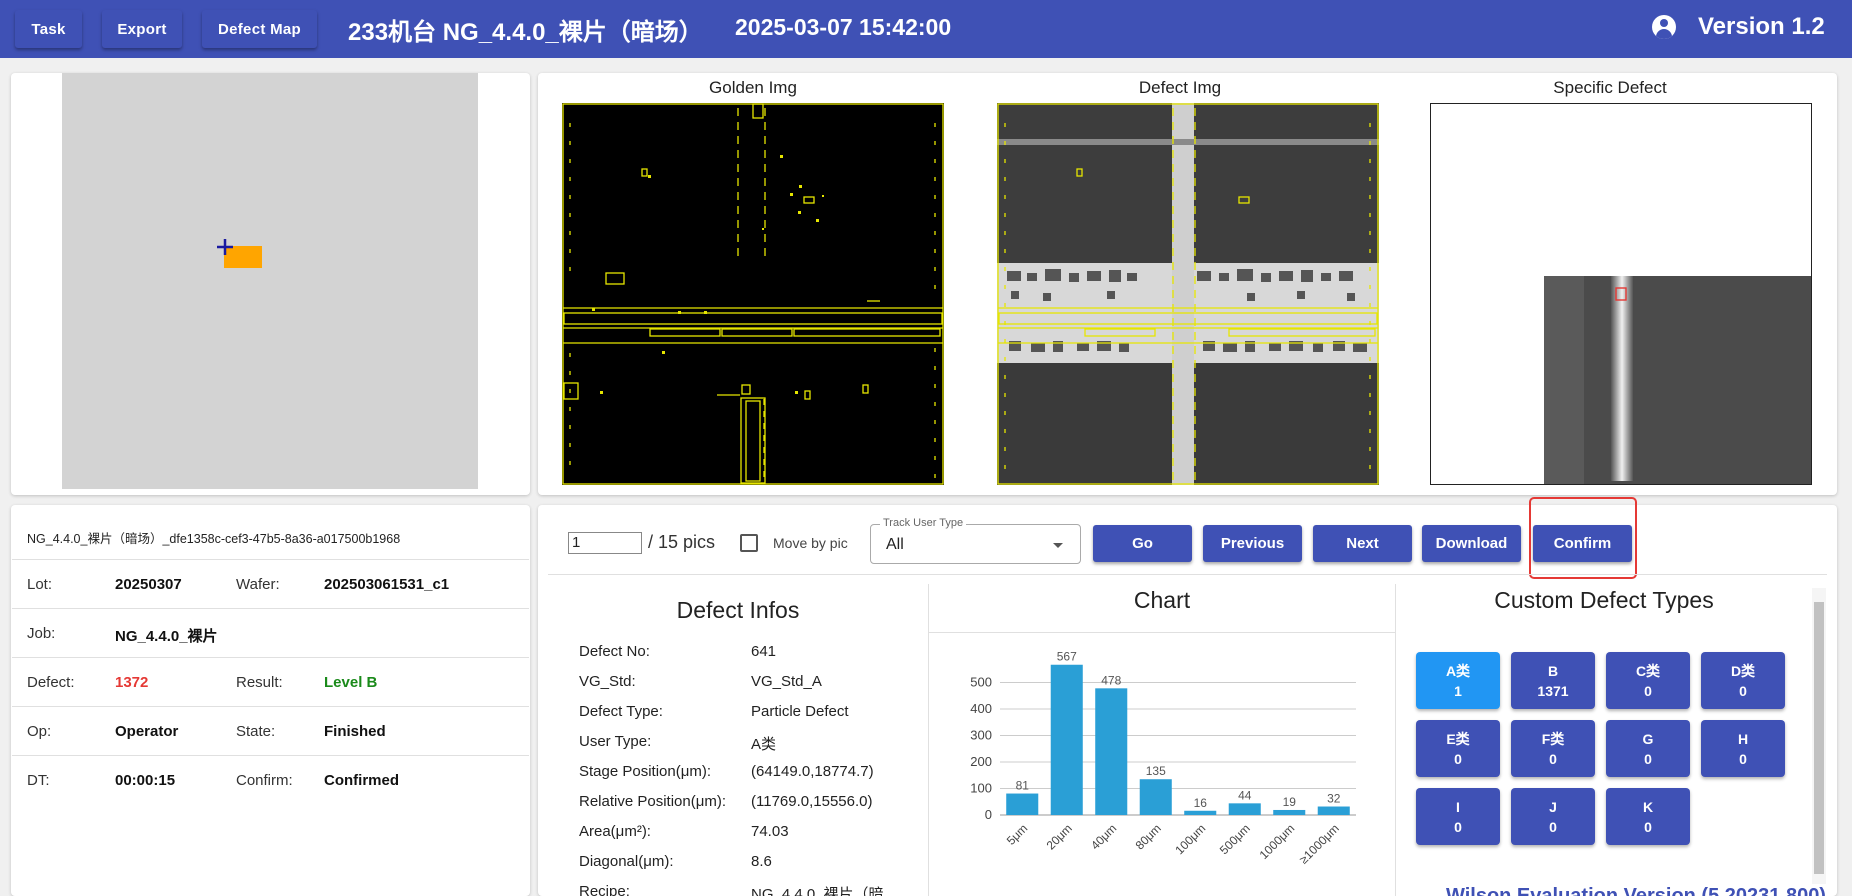 Image resolution: width=1852 pixels, height=896 pixels. Describe the element at coordinates (1648, 816) in the screenshot. I see `defect-type-button: K0` at that location.